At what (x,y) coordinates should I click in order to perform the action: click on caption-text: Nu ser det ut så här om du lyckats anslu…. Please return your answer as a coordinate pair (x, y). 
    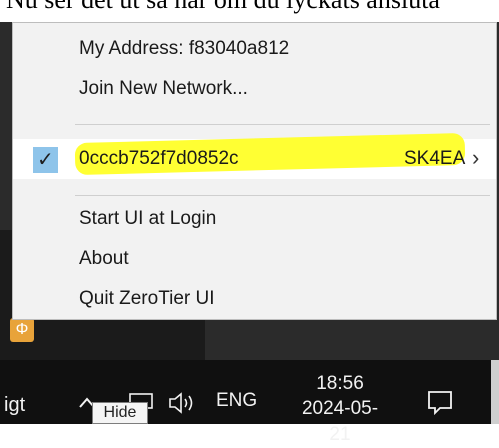
    Looking at the image, I should click on (223, 7).